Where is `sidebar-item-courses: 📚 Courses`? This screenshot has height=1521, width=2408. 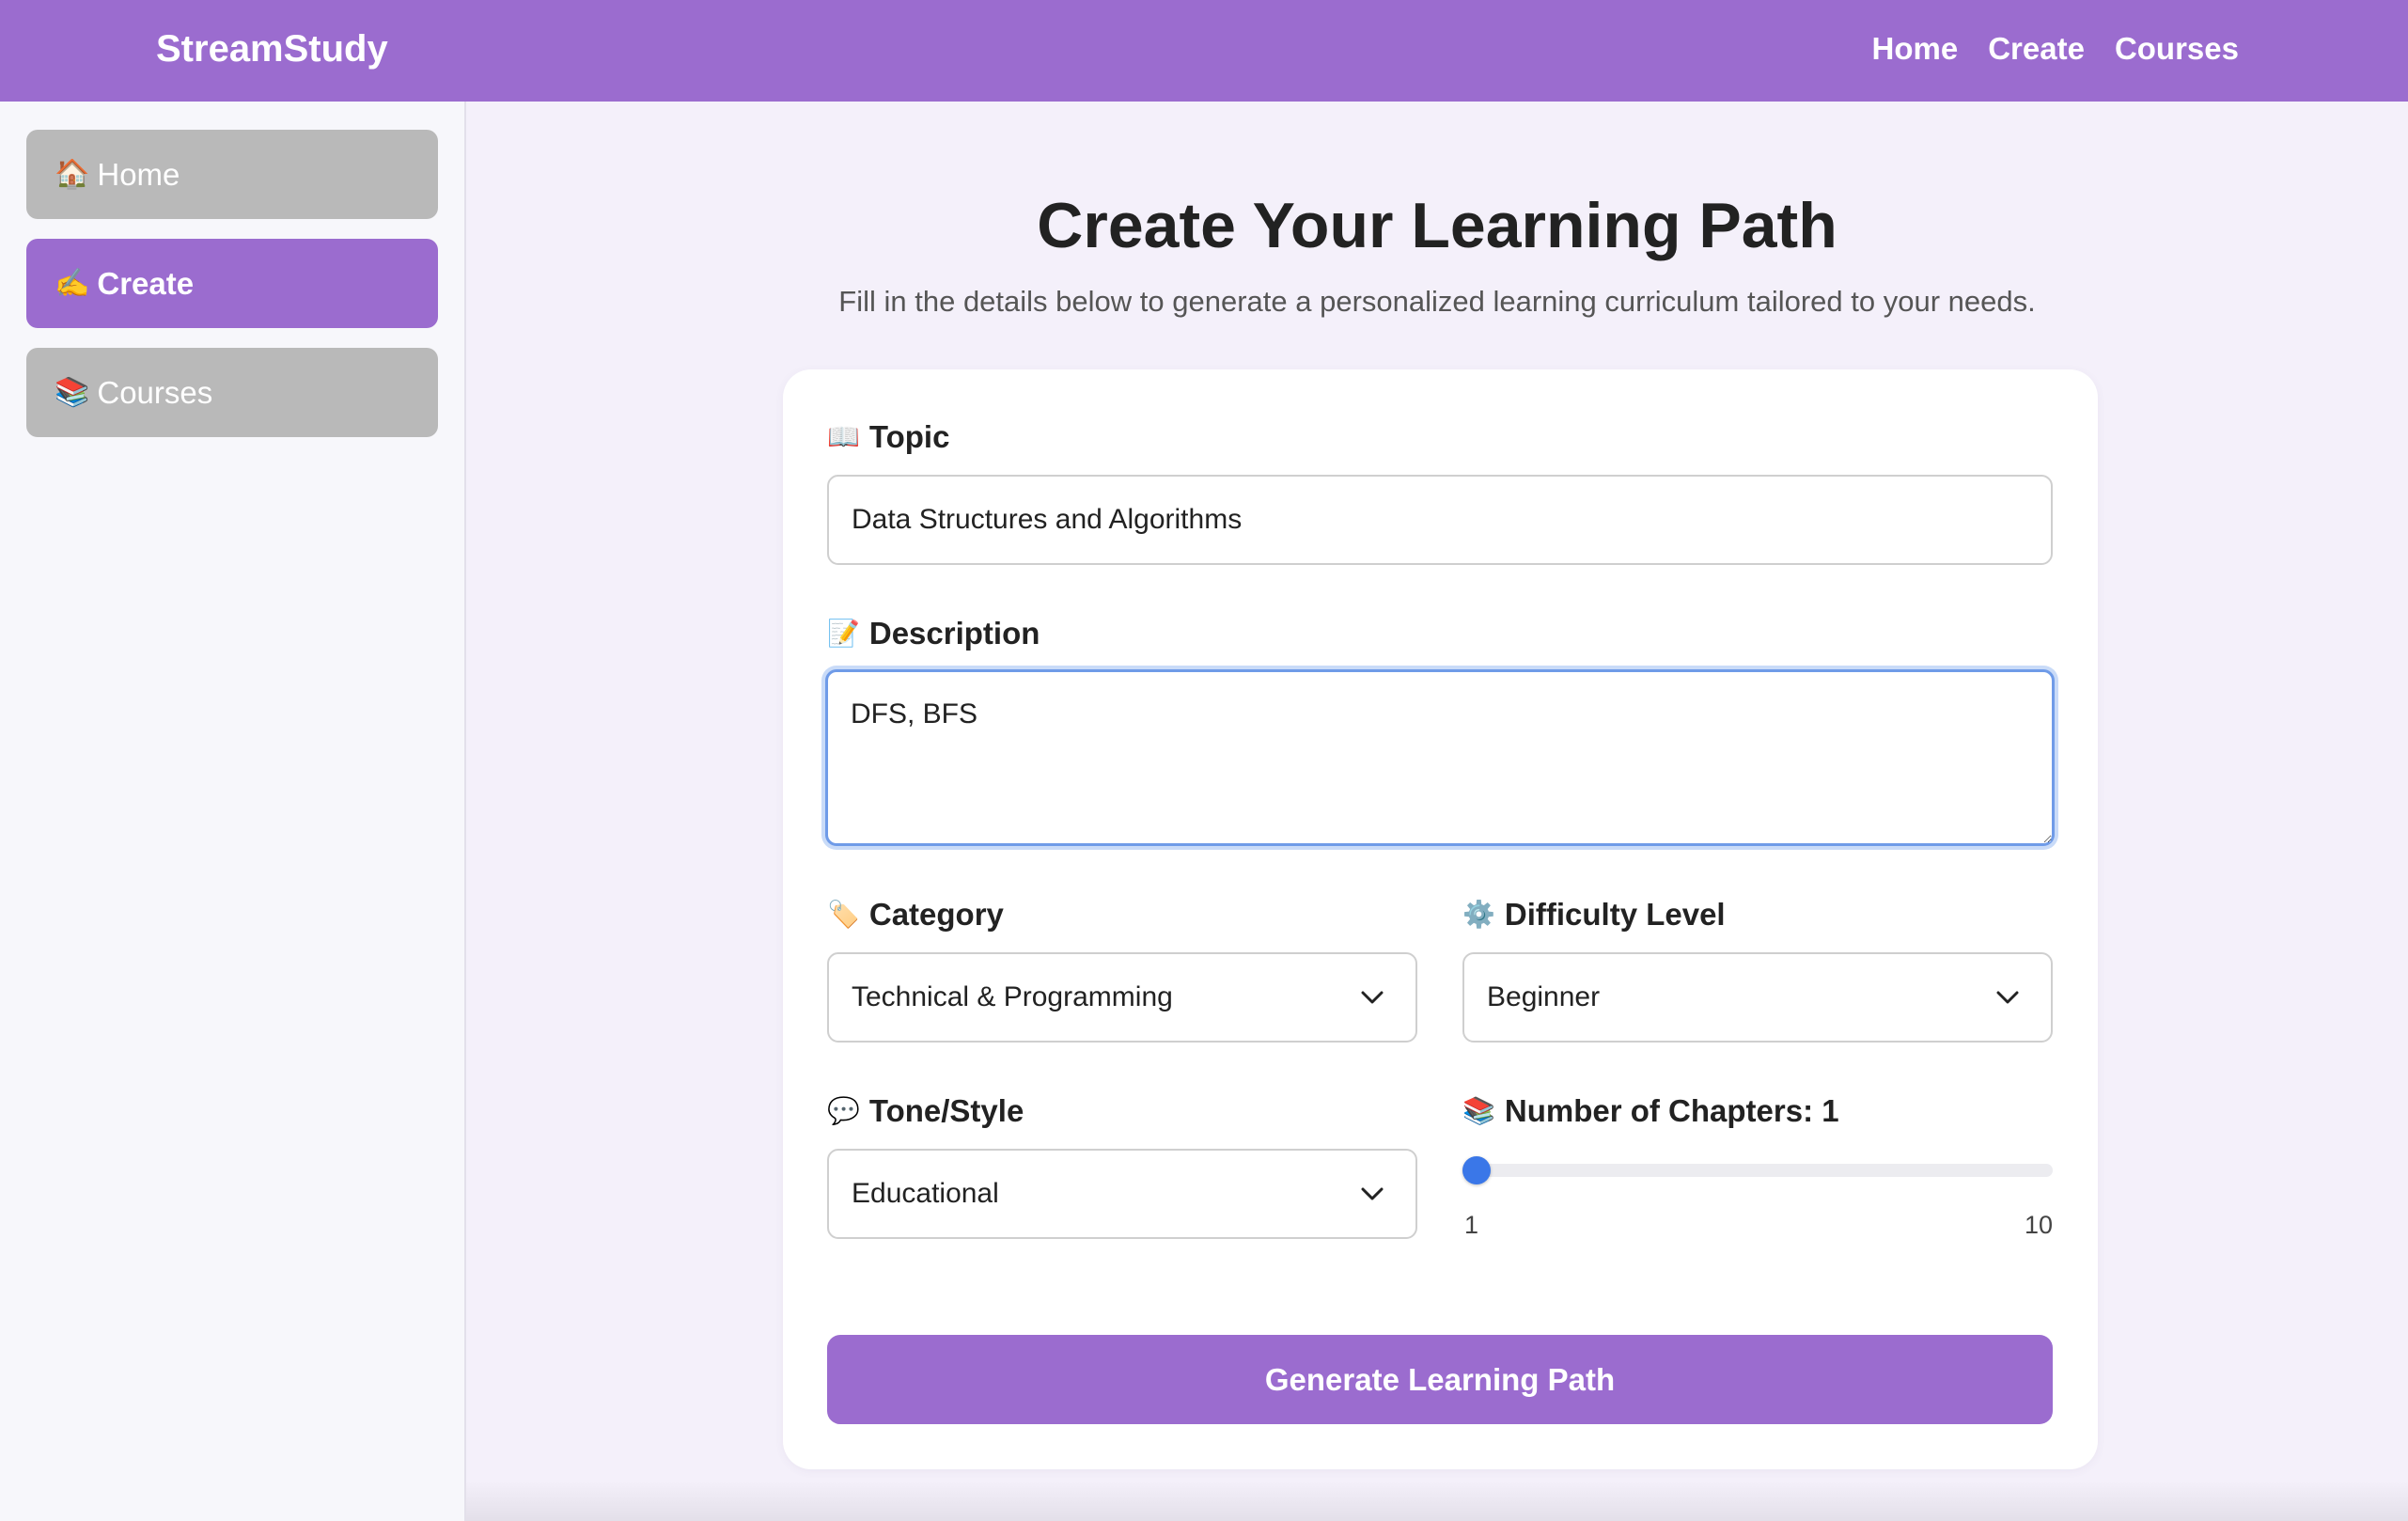
sidebar-item-courses: 📚 Courses is located at coordinates (232, 393).